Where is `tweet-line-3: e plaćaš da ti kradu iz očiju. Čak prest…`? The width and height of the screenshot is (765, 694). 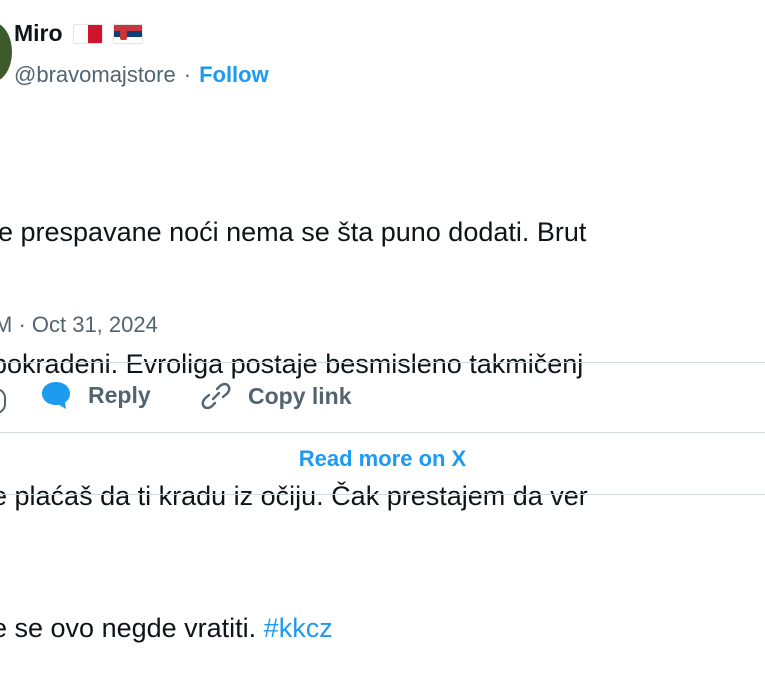
tweet-line-3: e plaćaš da ti kradu iz očiju. Čak prest… is located at coordinates (294, 496).